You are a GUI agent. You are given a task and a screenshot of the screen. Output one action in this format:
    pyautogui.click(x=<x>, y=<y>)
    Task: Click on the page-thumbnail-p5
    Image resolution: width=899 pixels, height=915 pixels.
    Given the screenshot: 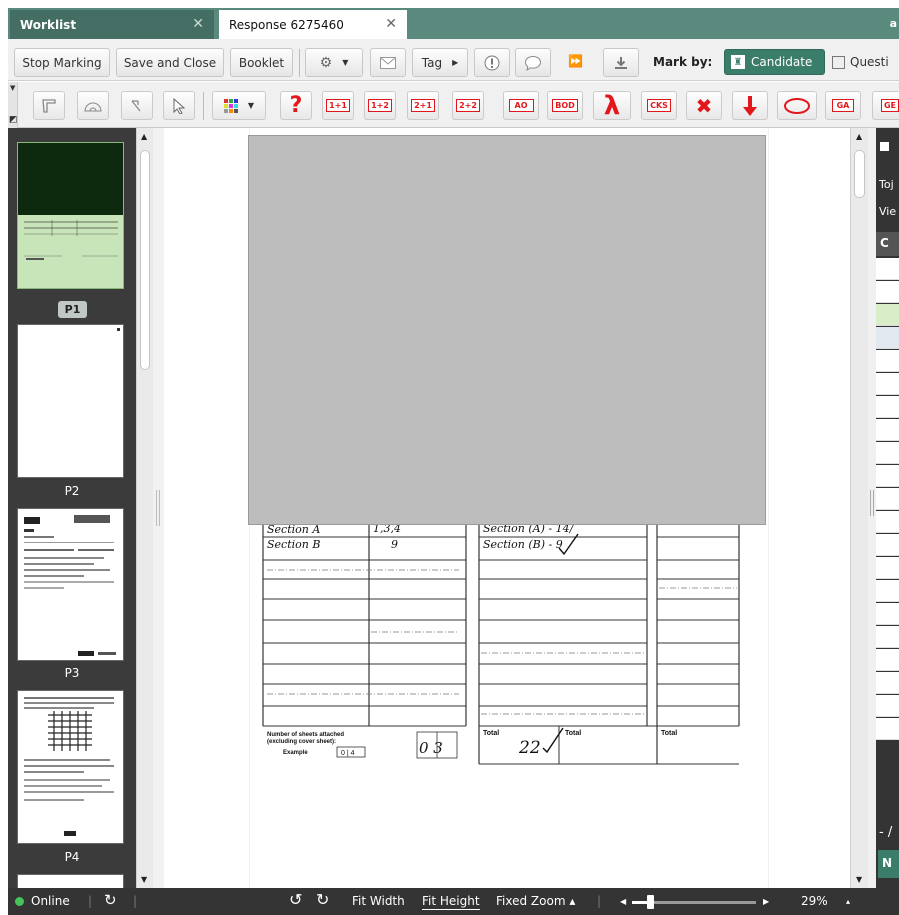 What is the action you would take?
    pyautogui.click(x=70, y=881)
    